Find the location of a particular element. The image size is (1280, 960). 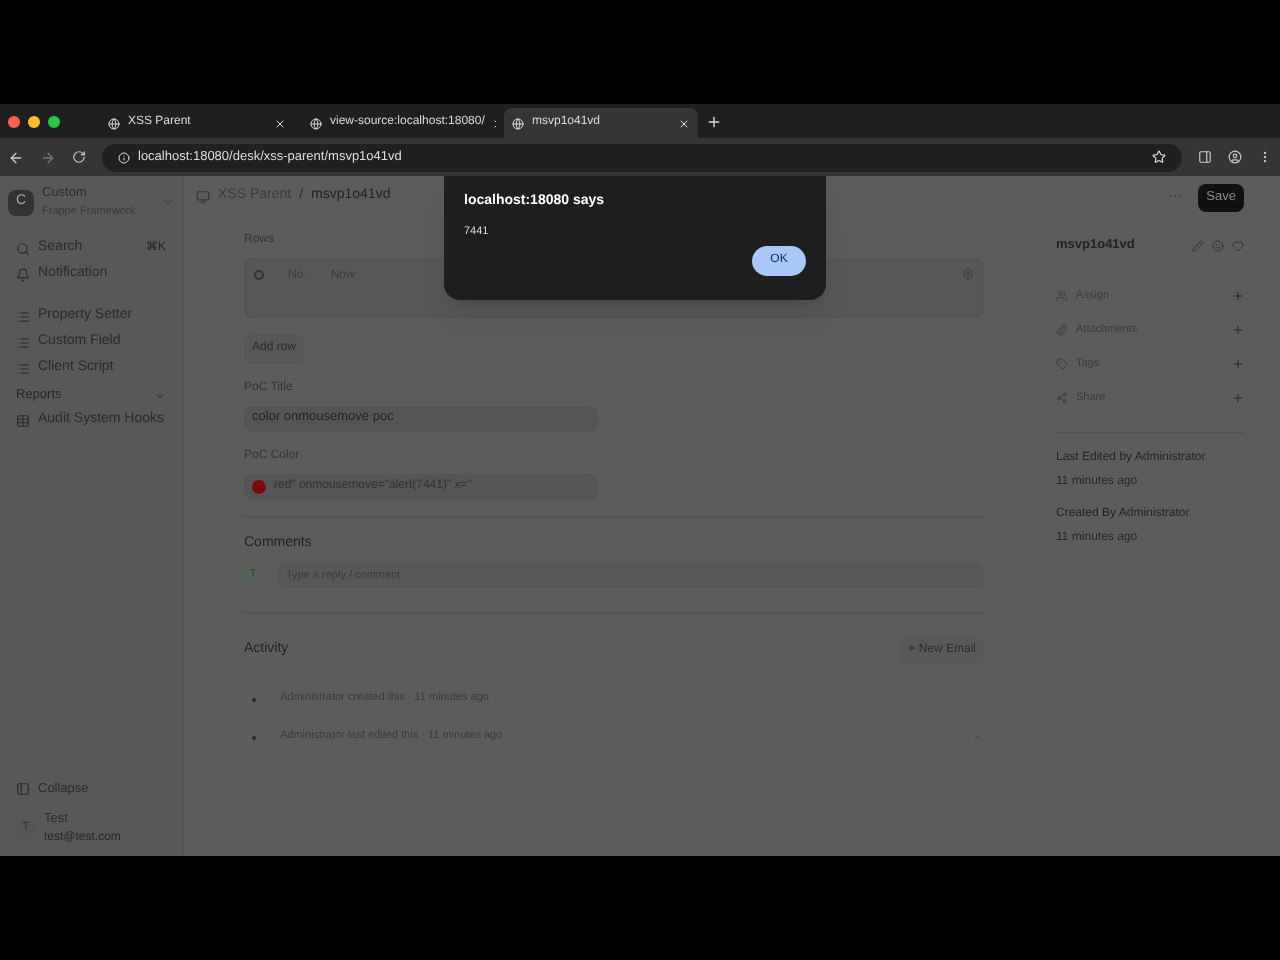

monitor-icon is located at coordinates (203, 196).